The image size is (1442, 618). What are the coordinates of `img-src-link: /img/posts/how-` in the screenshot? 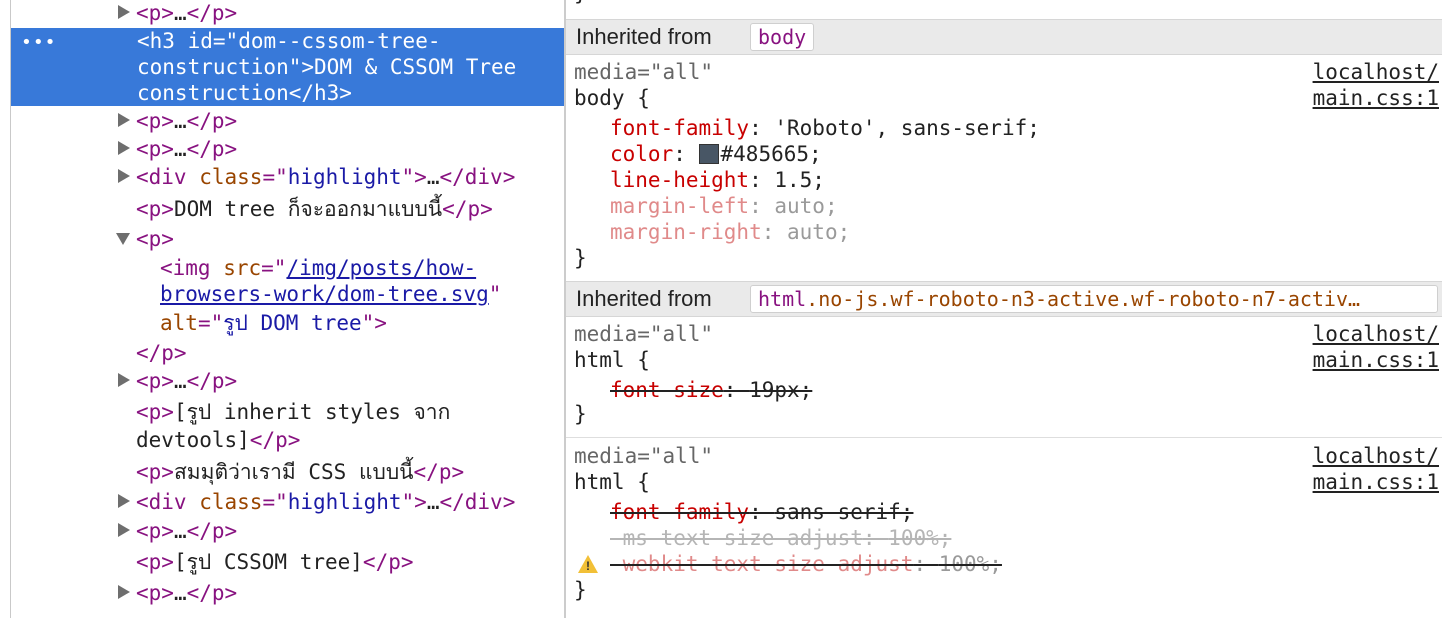 It's located at (381, 268).